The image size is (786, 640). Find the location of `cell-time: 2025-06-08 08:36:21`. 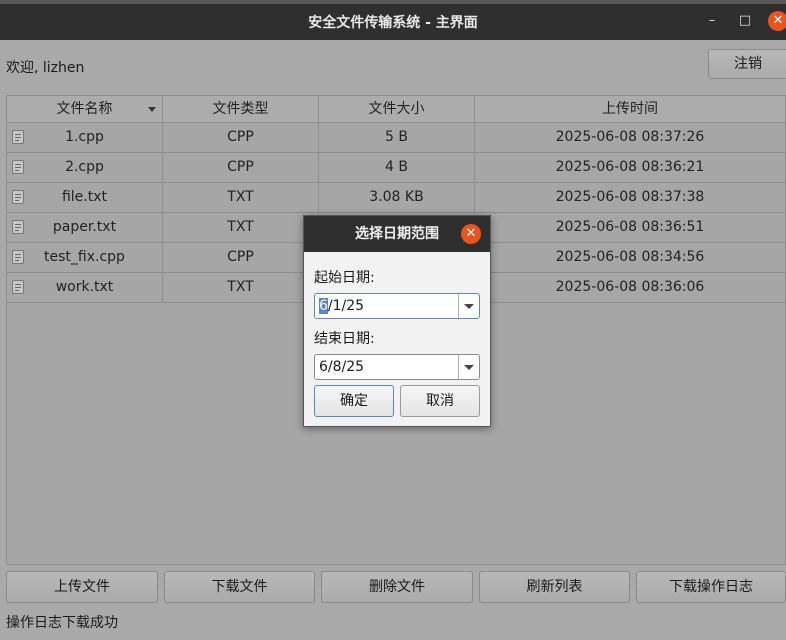

cell-time: 2025-06-08 08:36:21 is located at coordinates (630, 167).